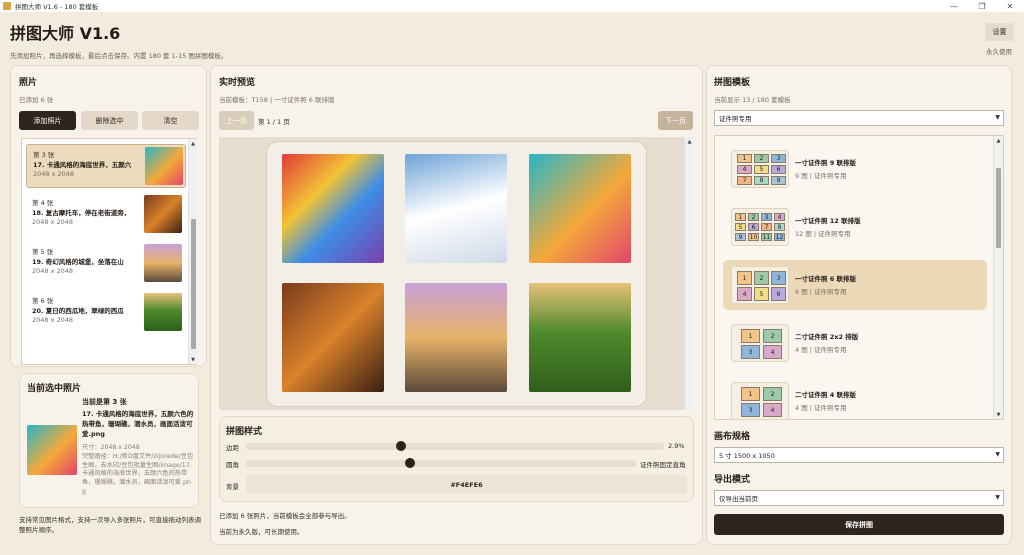 The image size is (1024, 555). I want to click on add-photos-button: 添加照片, so click(47, 120).